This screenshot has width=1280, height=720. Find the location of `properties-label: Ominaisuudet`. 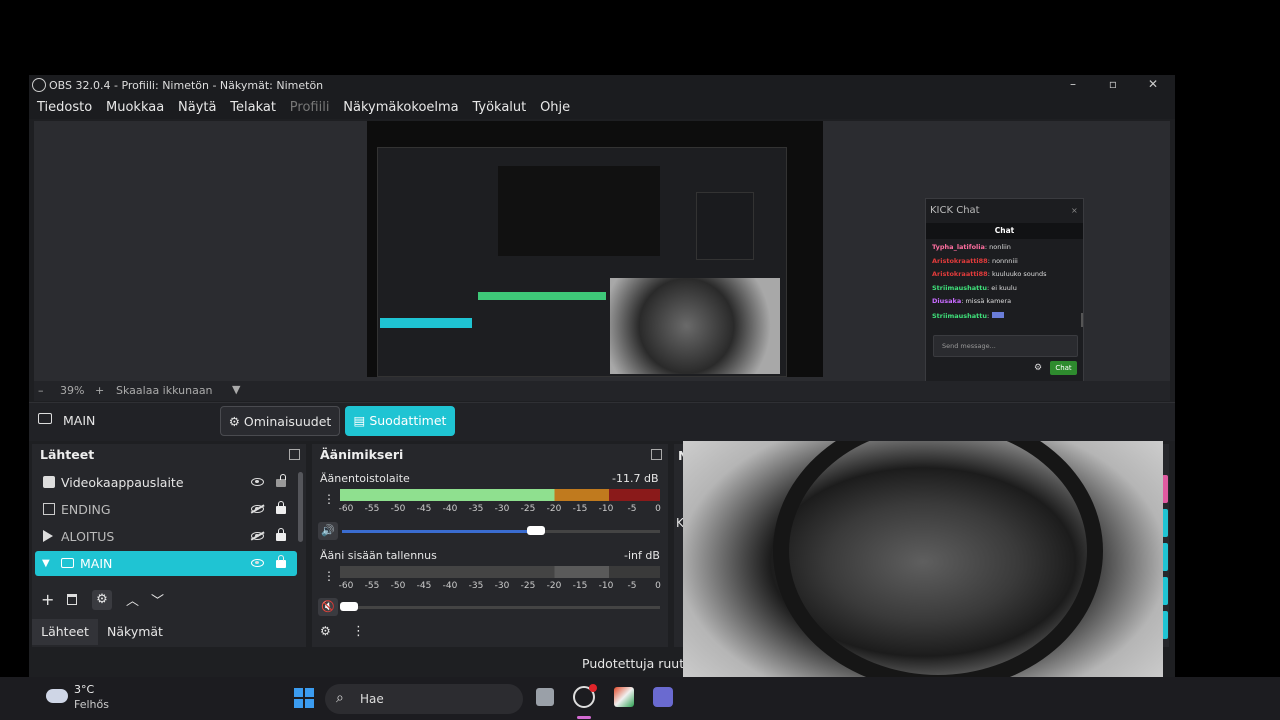

properties-label: Ominaisuudet is located at coordinates (287, 421).